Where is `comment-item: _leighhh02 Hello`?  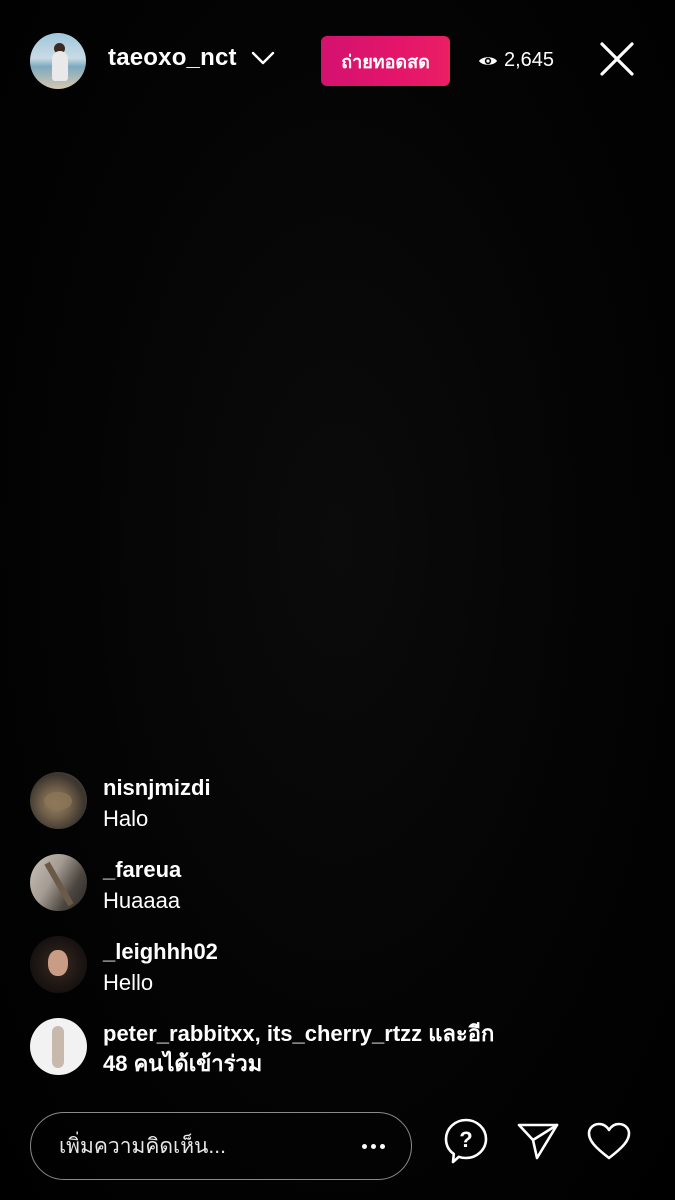
comment-item: _leighhh02 Hello is located at coordinates (330, 975).